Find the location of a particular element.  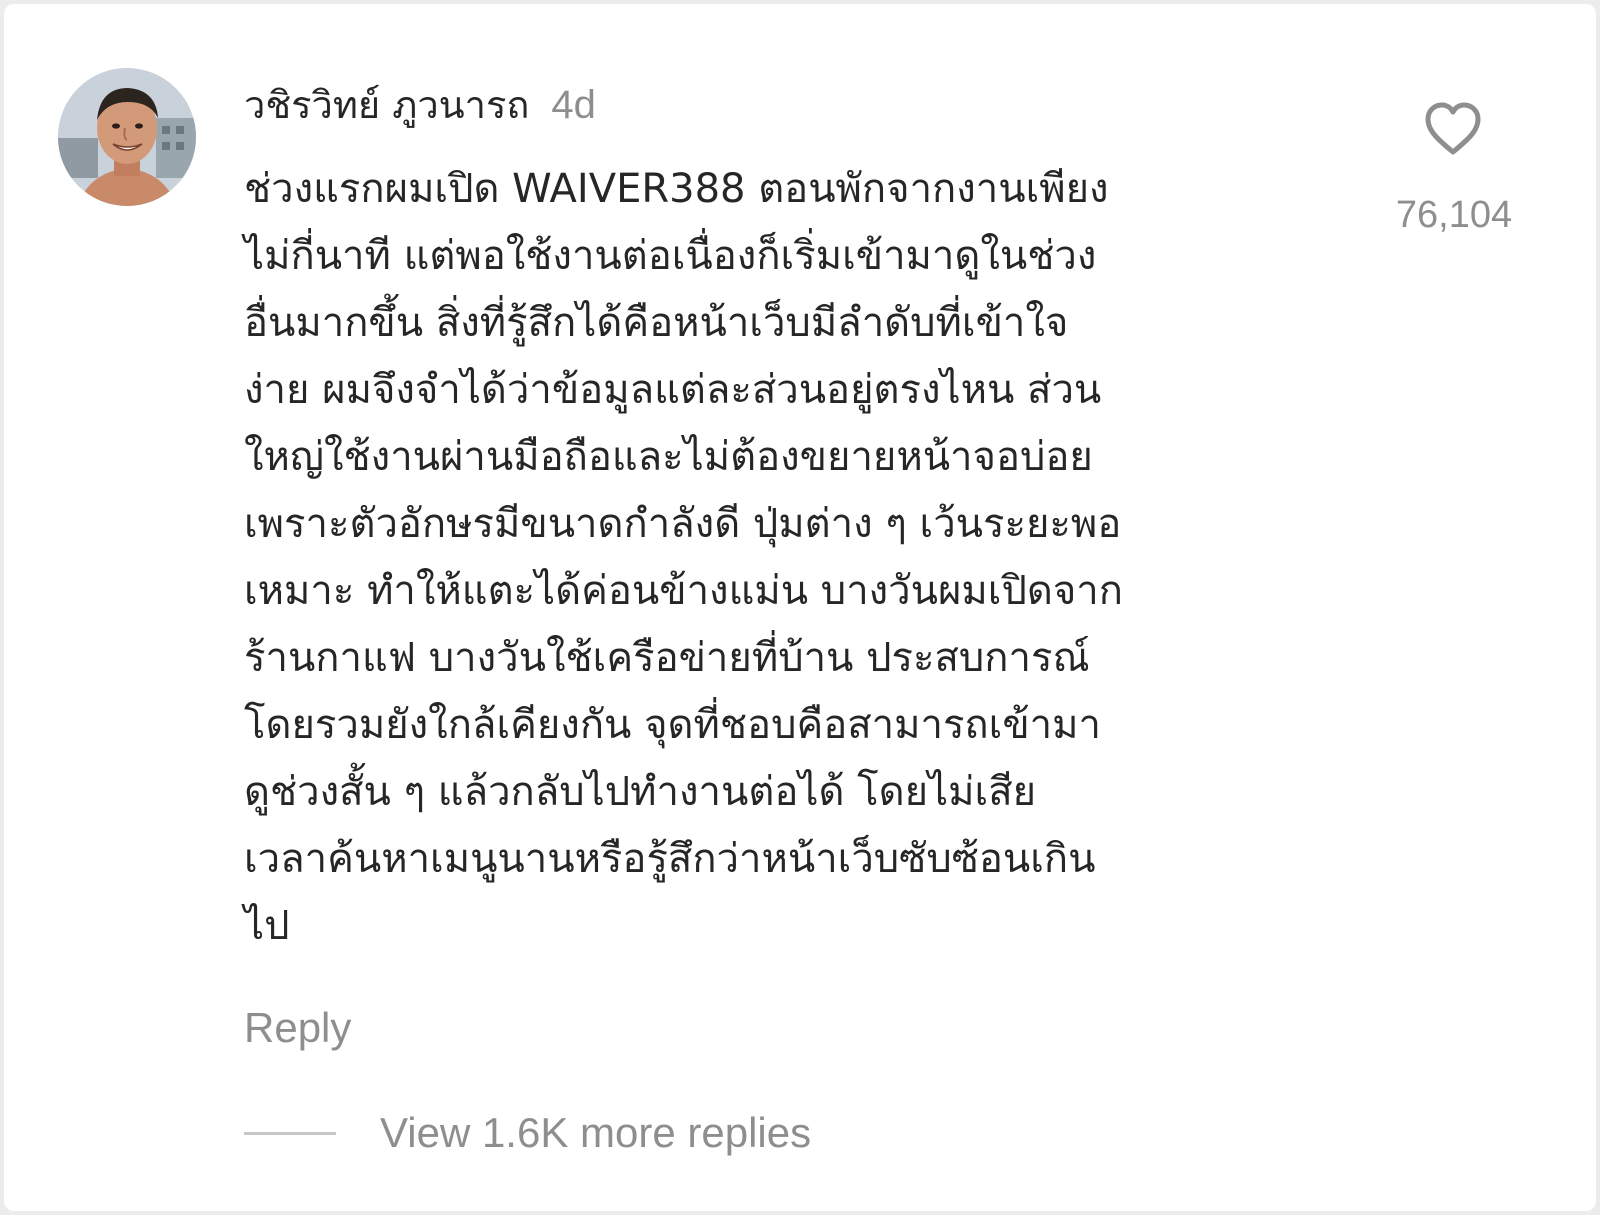

like-button is located at coordinates (1453, 129).